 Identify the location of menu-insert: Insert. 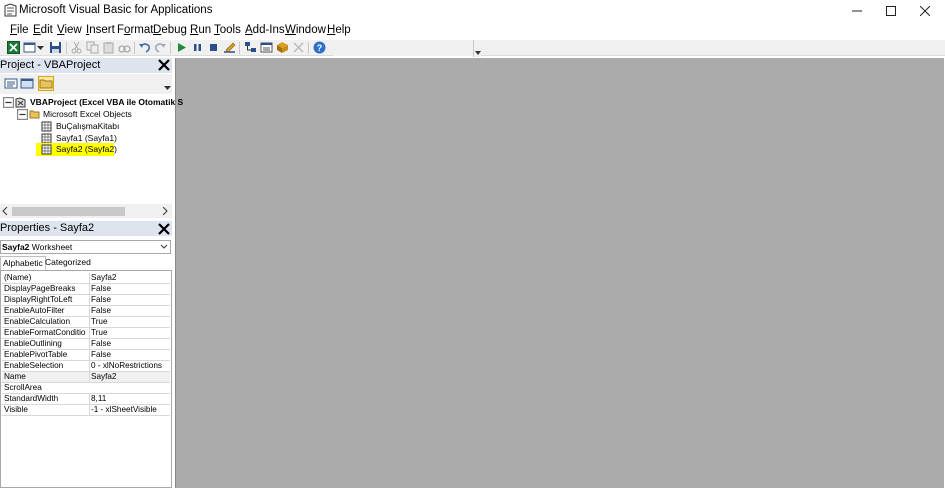
(100, 30).